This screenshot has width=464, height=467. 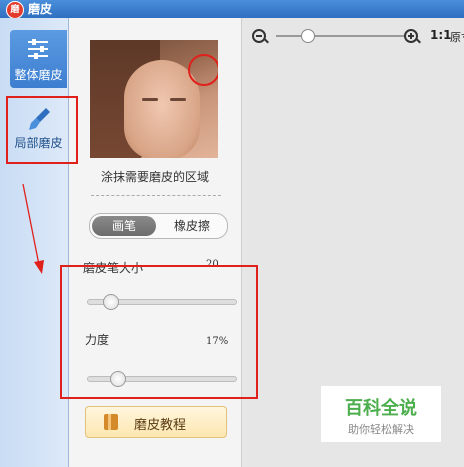 I want to click on watermark: 百科全说 助你轻松解决, so click(x=381, y=414).